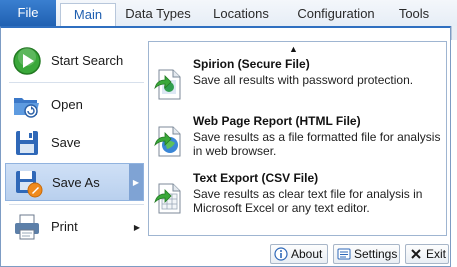 This screenshot has height=267, width=457. I want to click on printer-icon, so click(27, 227).